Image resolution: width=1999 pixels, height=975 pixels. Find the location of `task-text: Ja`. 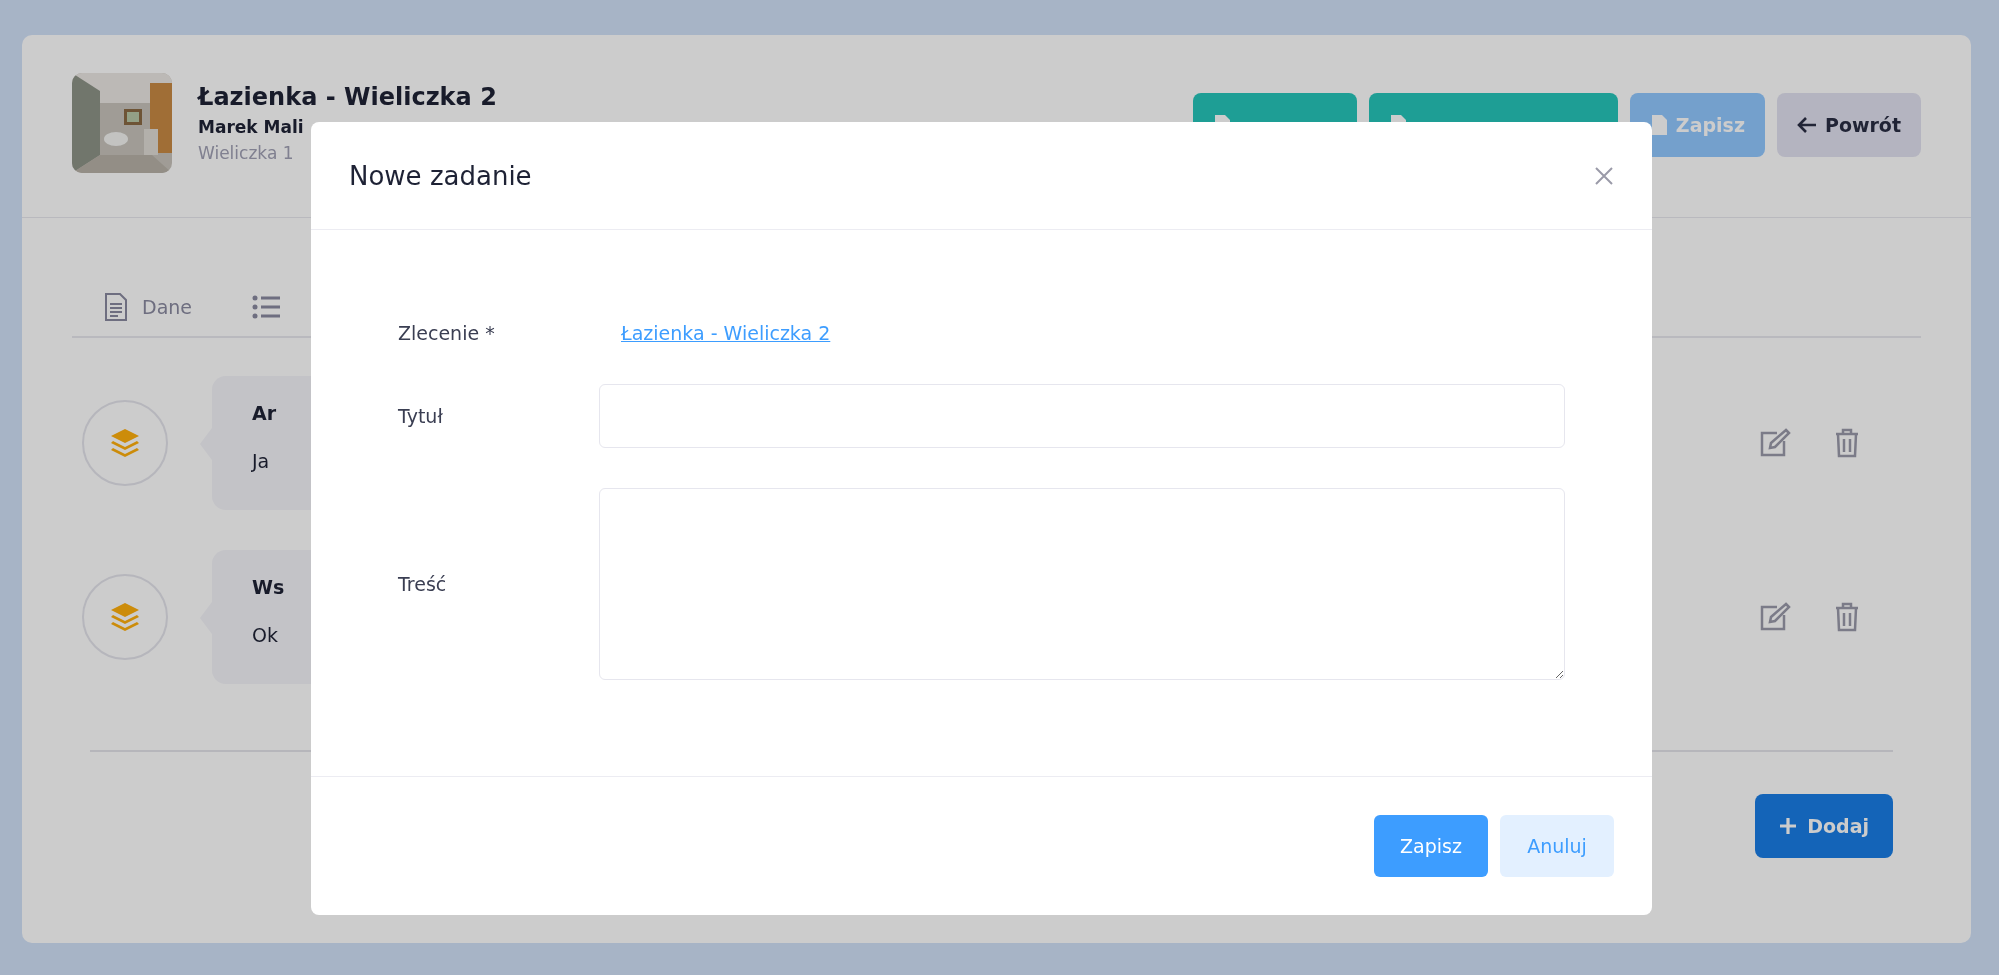

task-text: Ja is located at coordinates (261, 461).